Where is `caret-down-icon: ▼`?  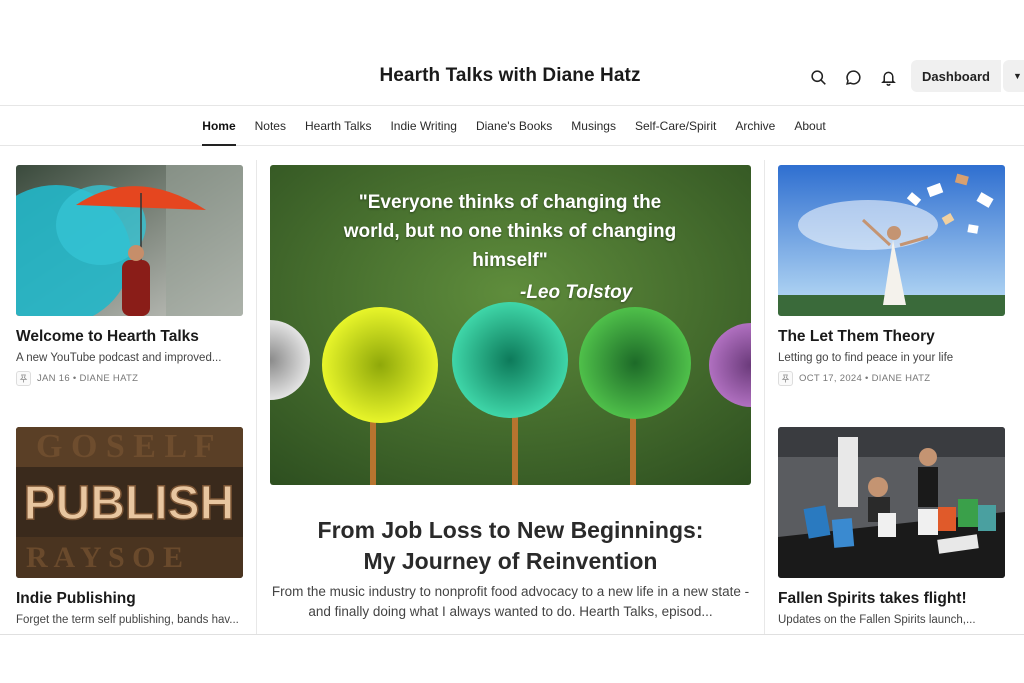
caret-down-icon: ▼ is located at coordinates (1013, 76).